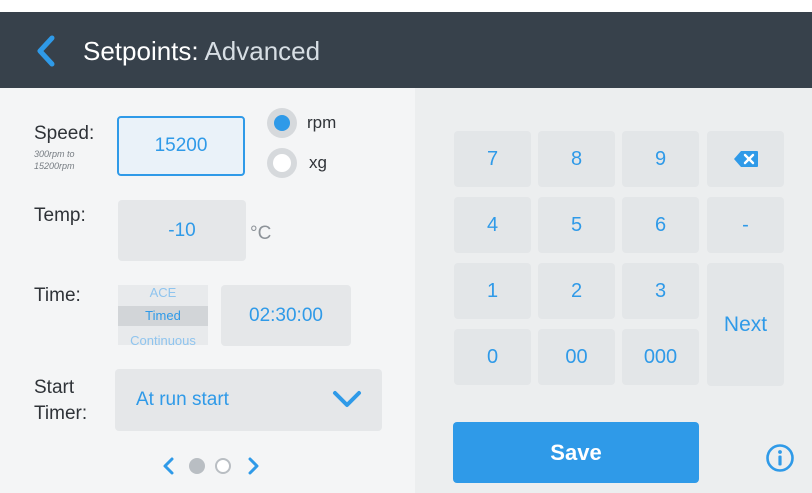  Describe the element at coordinates (64, 133) in the screenshot. I see `speed-label: Speed:` at that location.